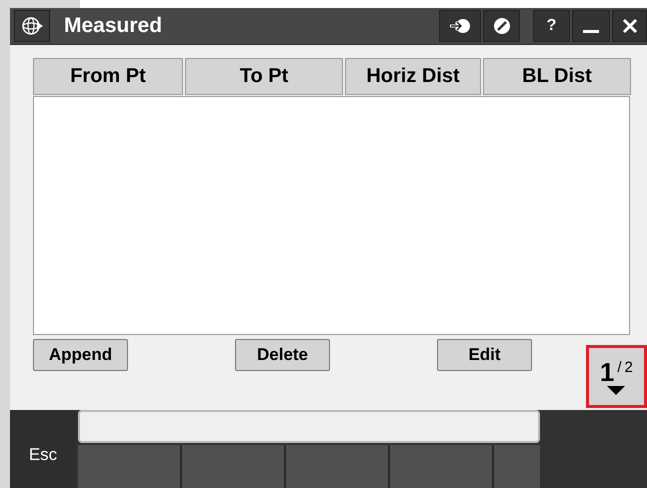 This screenshot has width=647, height=488. What do you see at coordinates (264, 76) in the screenshot?
I see `column-header: To Pt` at bounding box center [264, 76].